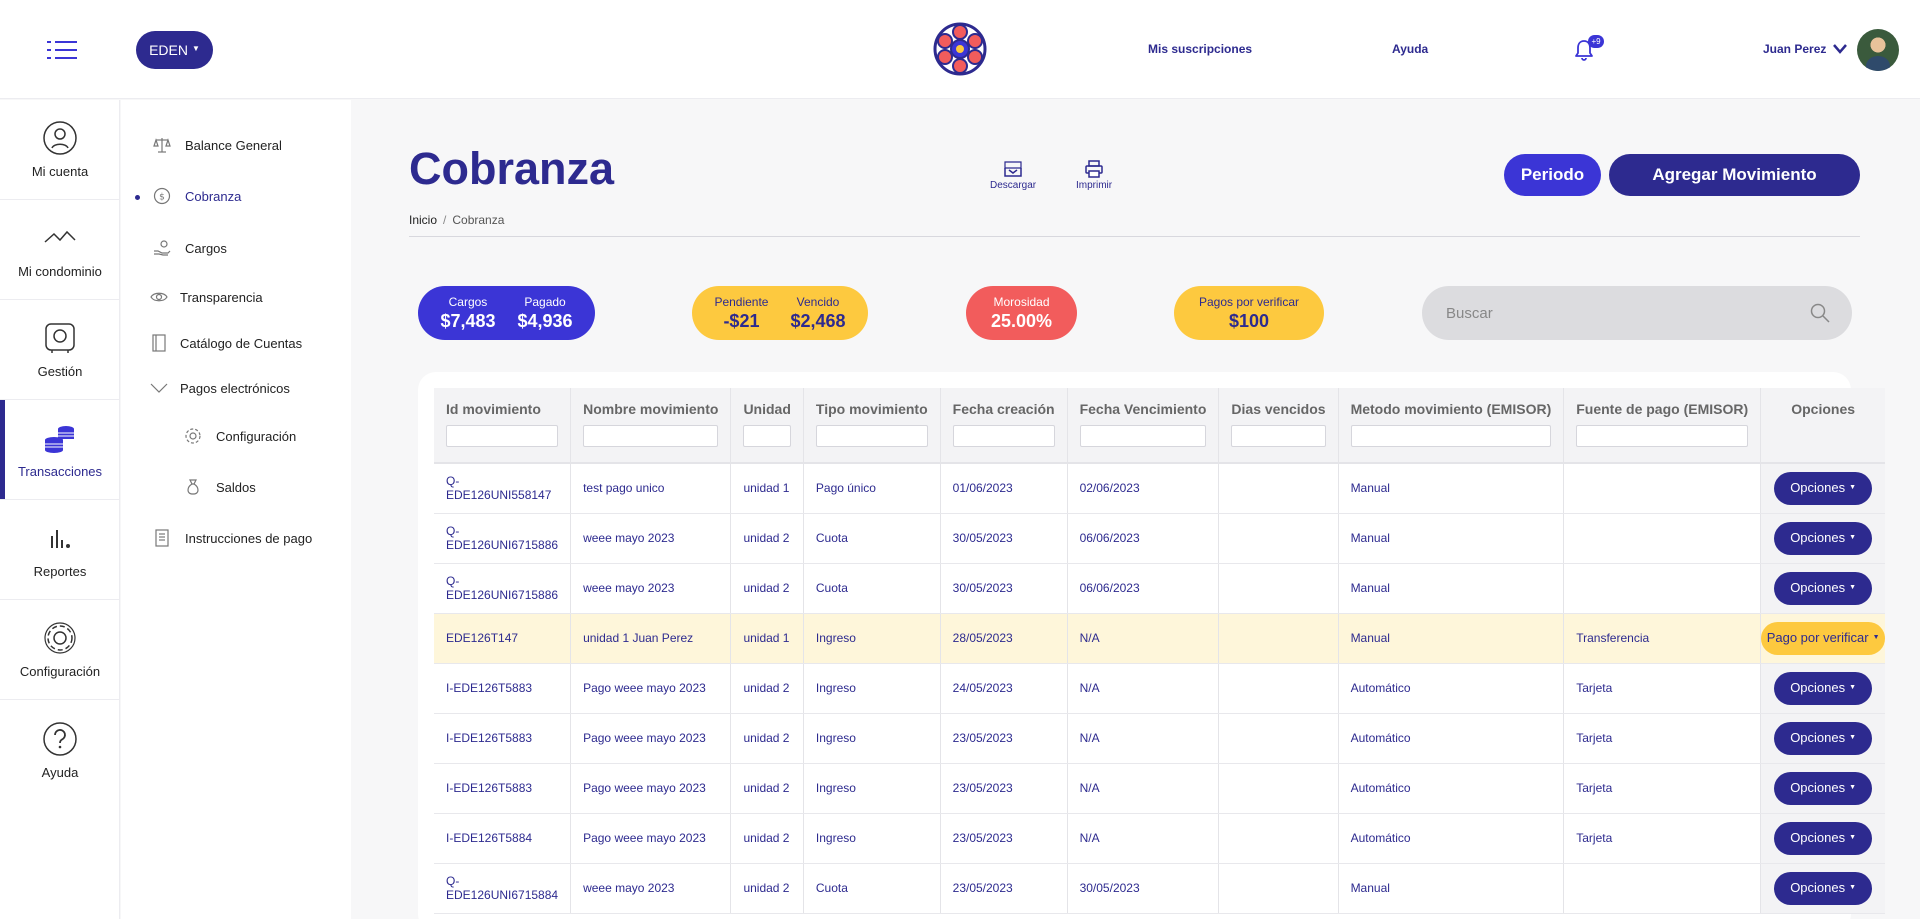 The height and width of the screenshot is (919, 1920). Describe the element at coordinates (1200, 49) in the screenshot. I see `link-mis-suscripciones: Mis suscripciones` at that location.